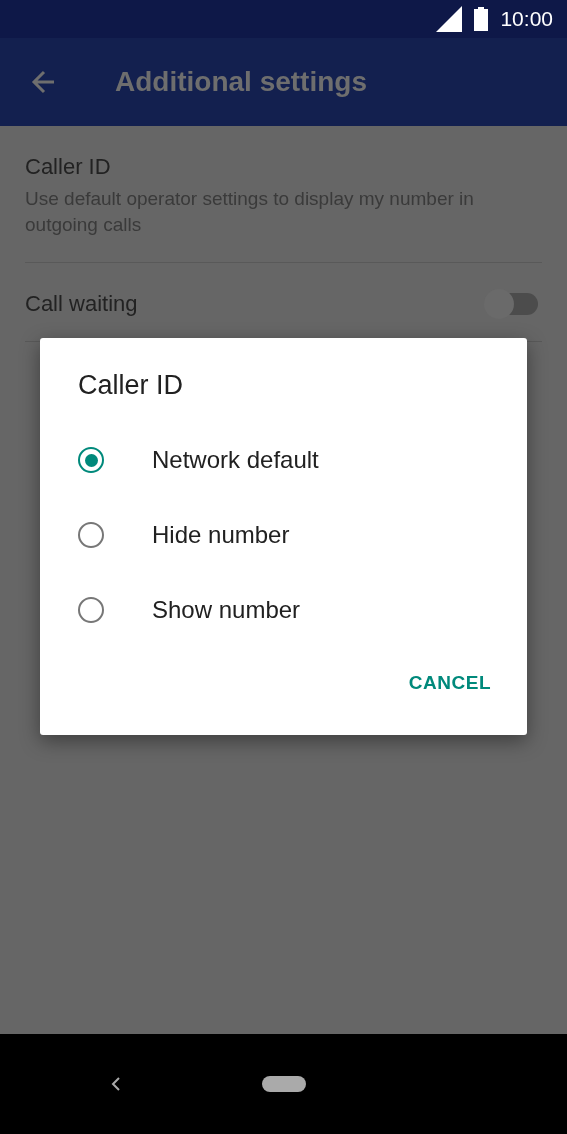 The width and height of the screenshot is (567, 1134). What do you see at coordinates (449, 683) in the screenshot?
I see `cancel-button: CANCEL` at bounding box center [449, 683].